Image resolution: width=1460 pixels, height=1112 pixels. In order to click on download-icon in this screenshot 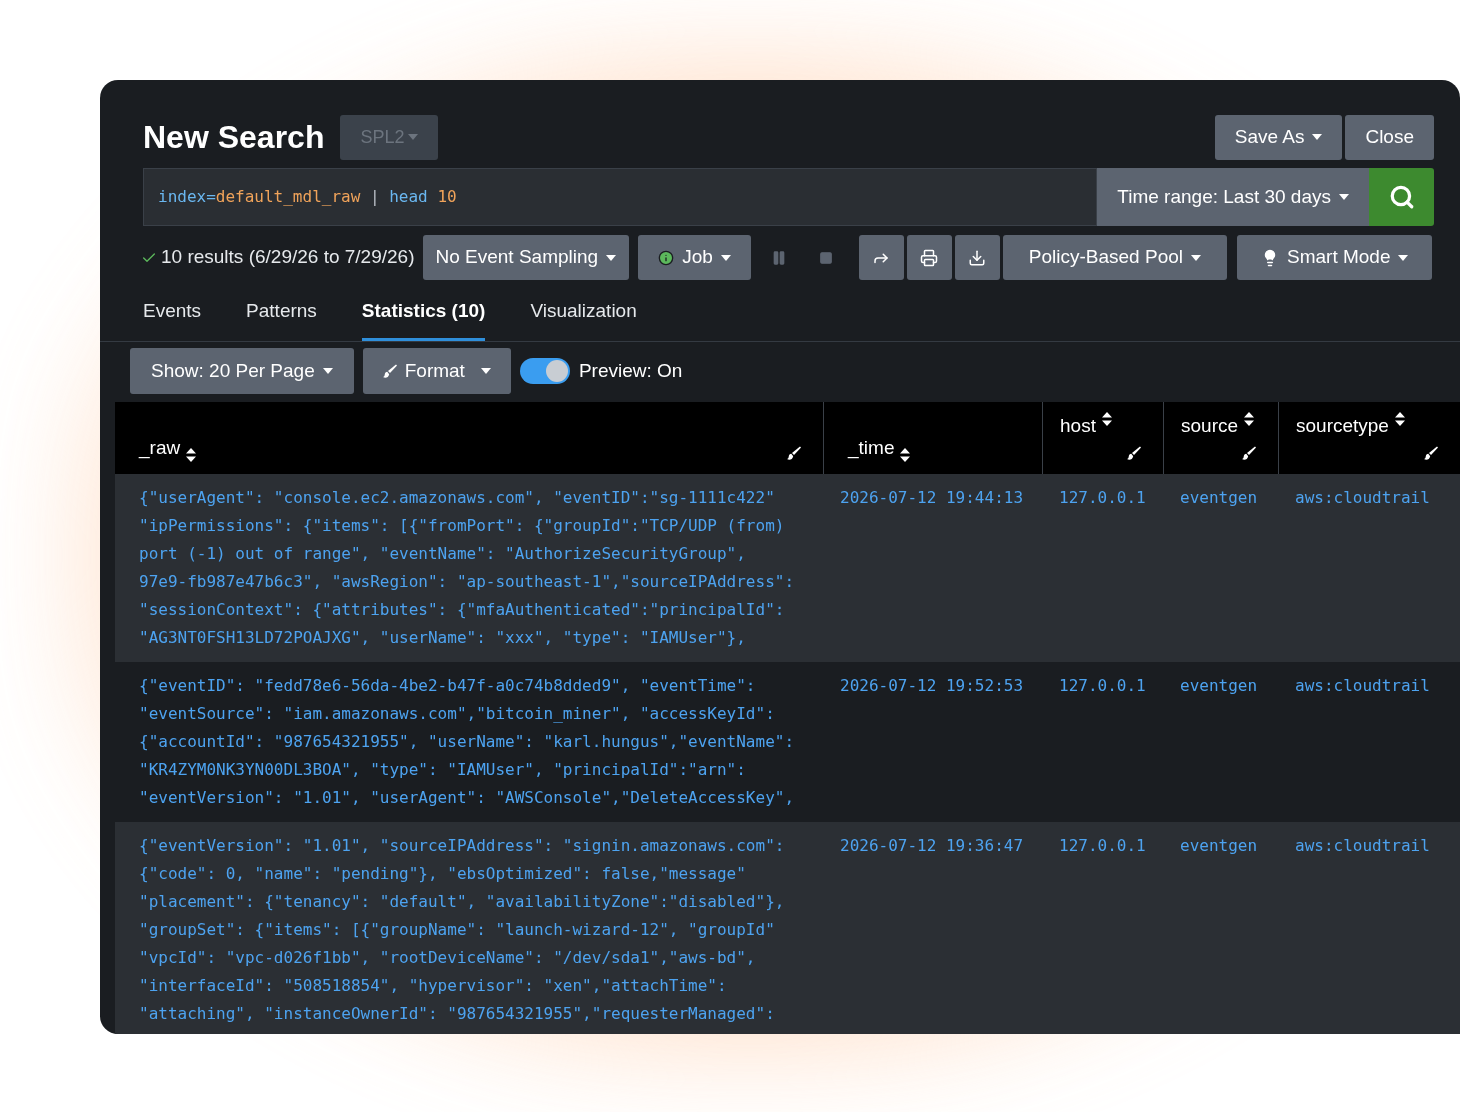, I will do `click(977, 257)`.